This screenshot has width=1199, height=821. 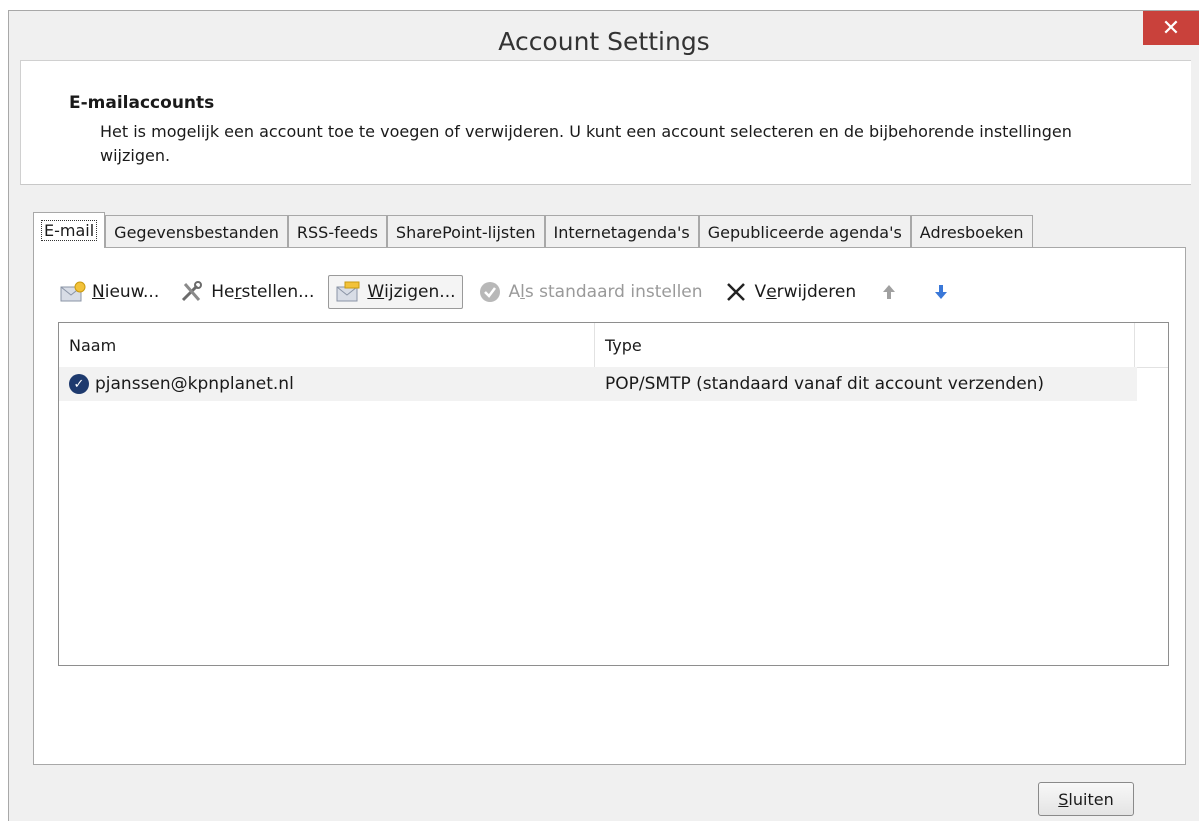 I want to click on delete-x-icon, so click(x=736, y=292).